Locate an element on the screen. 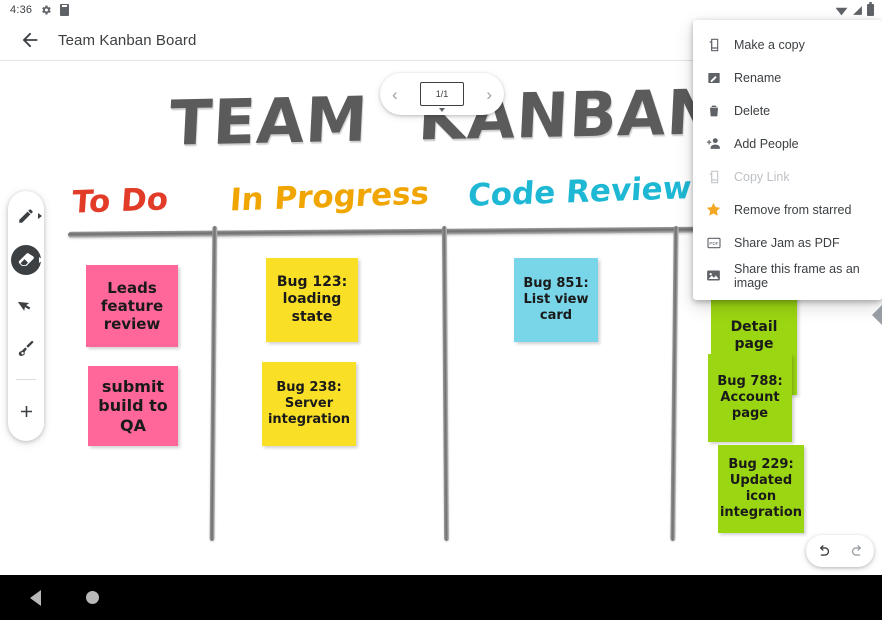 The height and width of the screenshot is (620, 882). trash-icon is located at coordinates (713, 110).